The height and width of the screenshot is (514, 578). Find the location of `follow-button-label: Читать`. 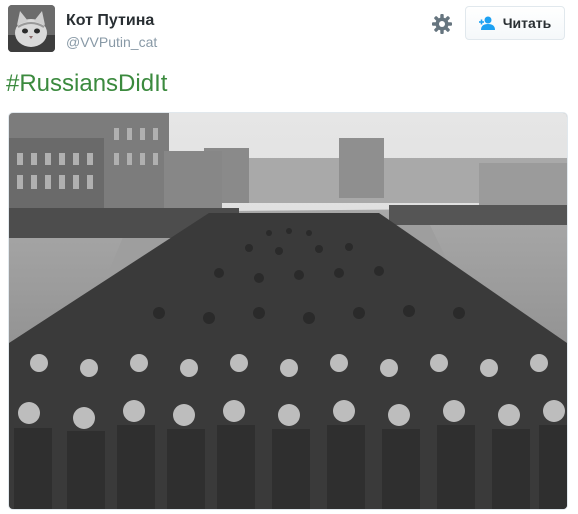

follow-button-label: Читать is located at coordinates (527, 23).